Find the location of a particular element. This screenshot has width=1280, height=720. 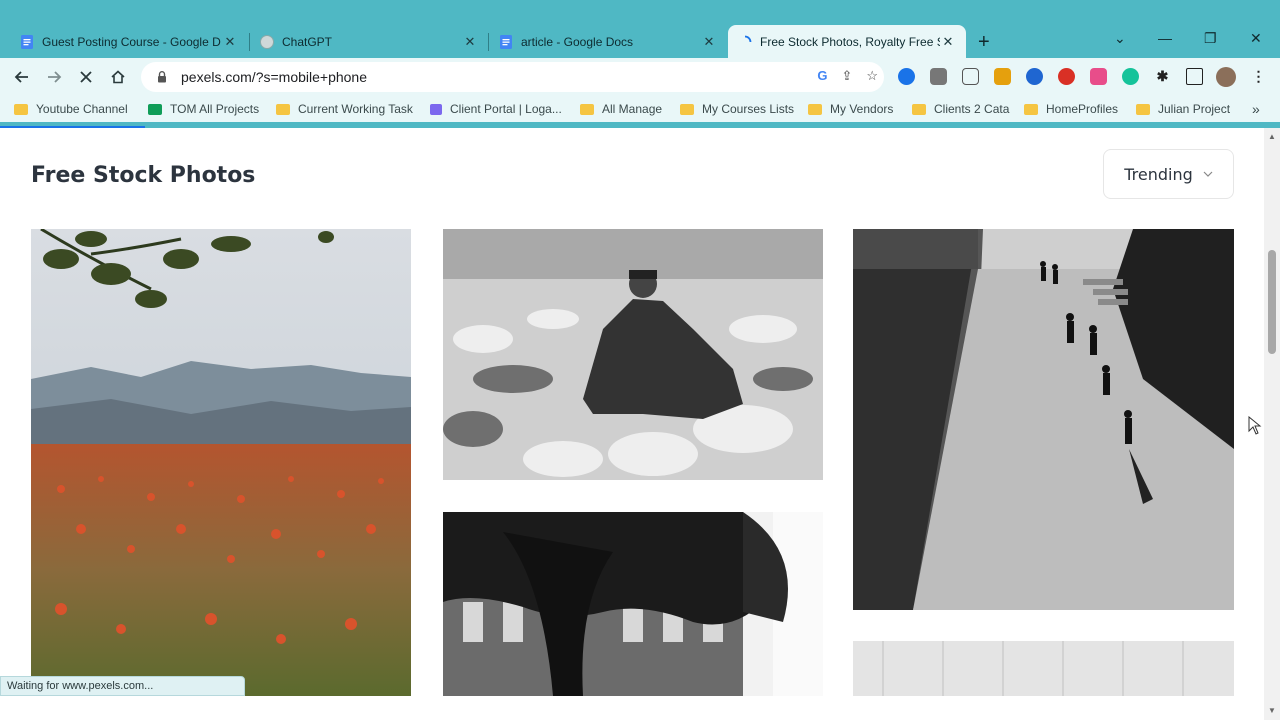

new-tab-button: + is located at coordinates (984, 42).